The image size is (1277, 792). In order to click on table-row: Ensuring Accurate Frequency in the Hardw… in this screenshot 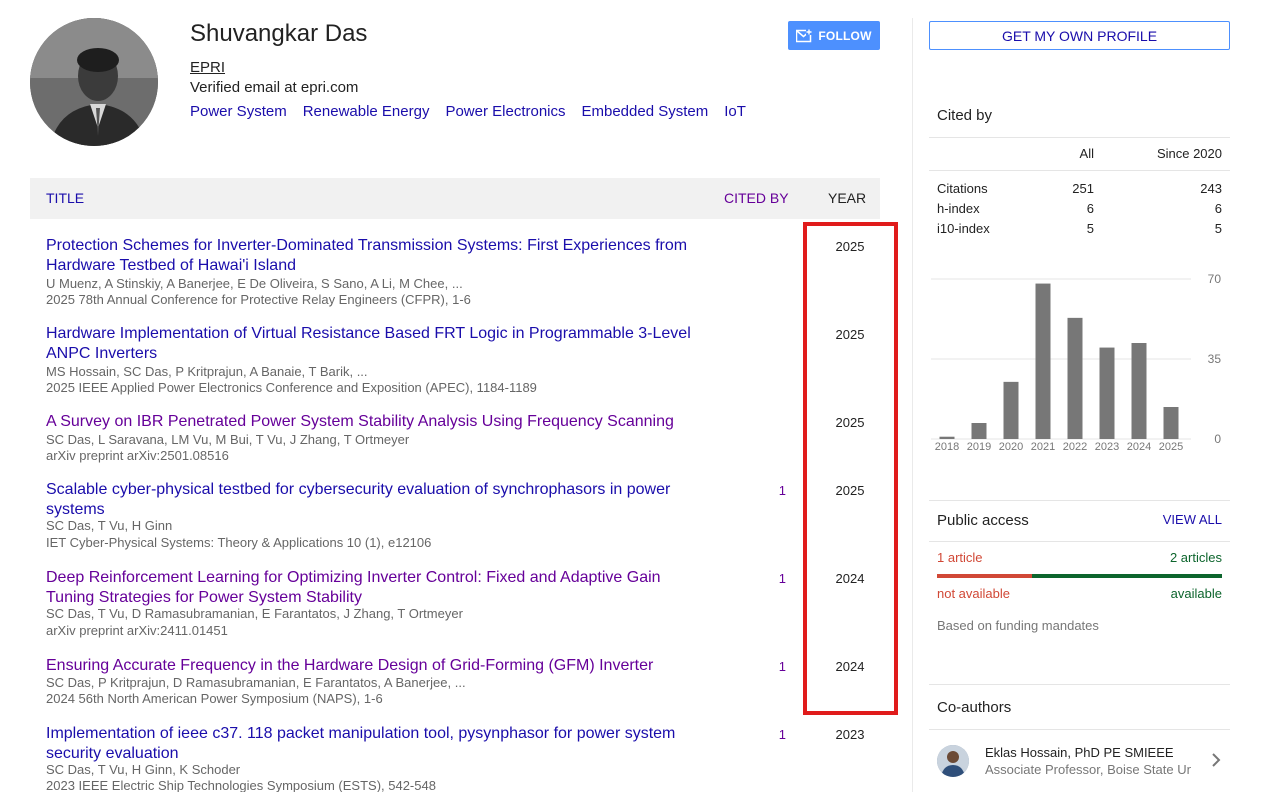, I will do `click(455, 686)`.